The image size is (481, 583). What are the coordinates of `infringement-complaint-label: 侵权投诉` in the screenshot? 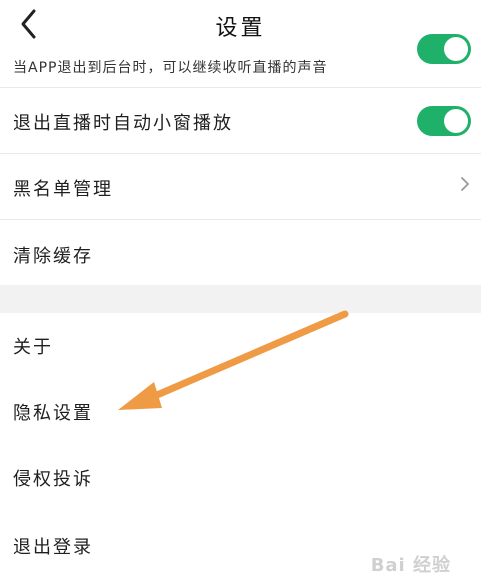 It's located at (53, 479).